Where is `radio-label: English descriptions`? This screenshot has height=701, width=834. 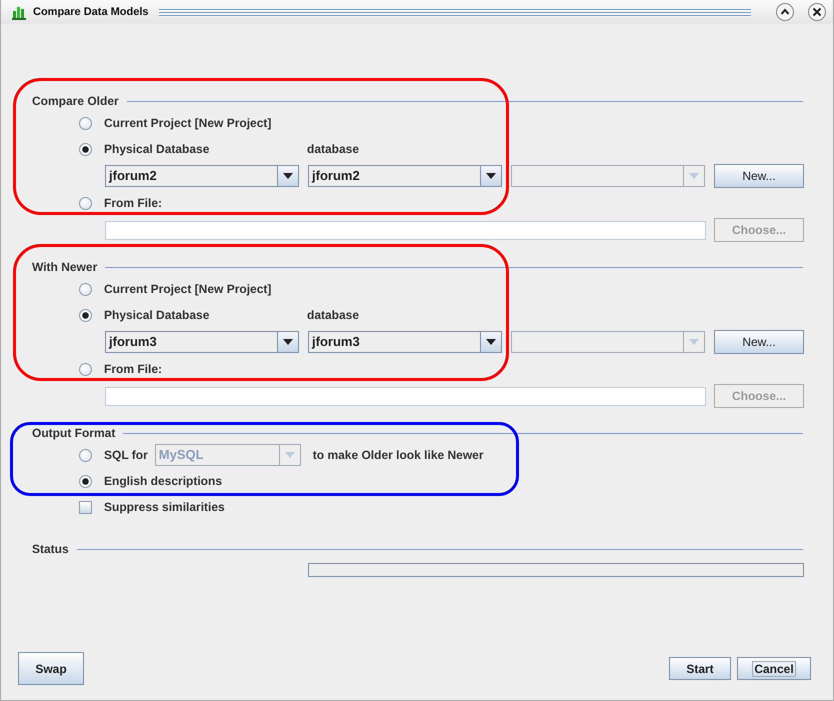 radio-label: English descriptions is located at coordinates (163, 481).